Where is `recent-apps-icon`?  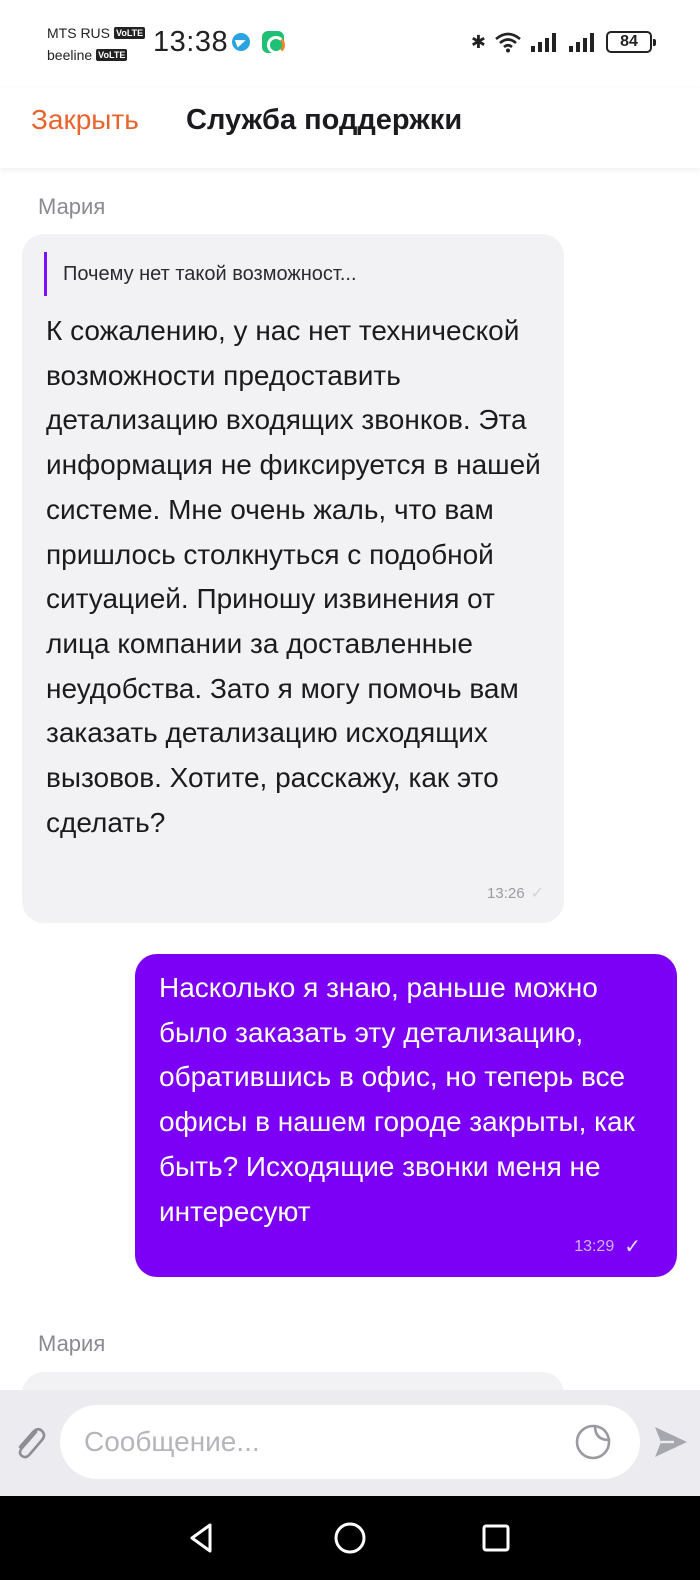
recent-apps-icon is located at coordinates (496, 1538).